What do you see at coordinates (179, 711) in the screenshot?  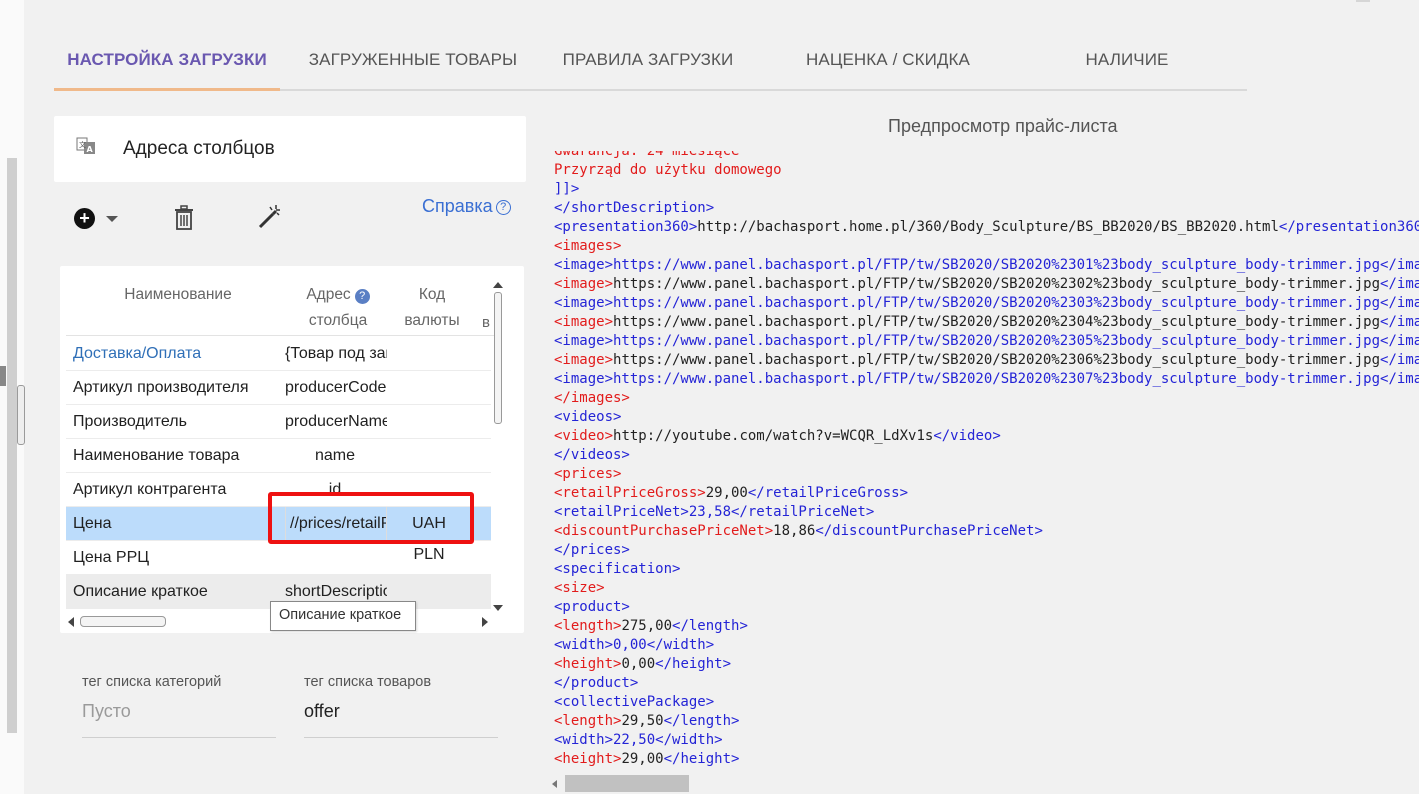 I see `category-tag-field: тег списка категорий Пусто` at bounding box center [179, 711].